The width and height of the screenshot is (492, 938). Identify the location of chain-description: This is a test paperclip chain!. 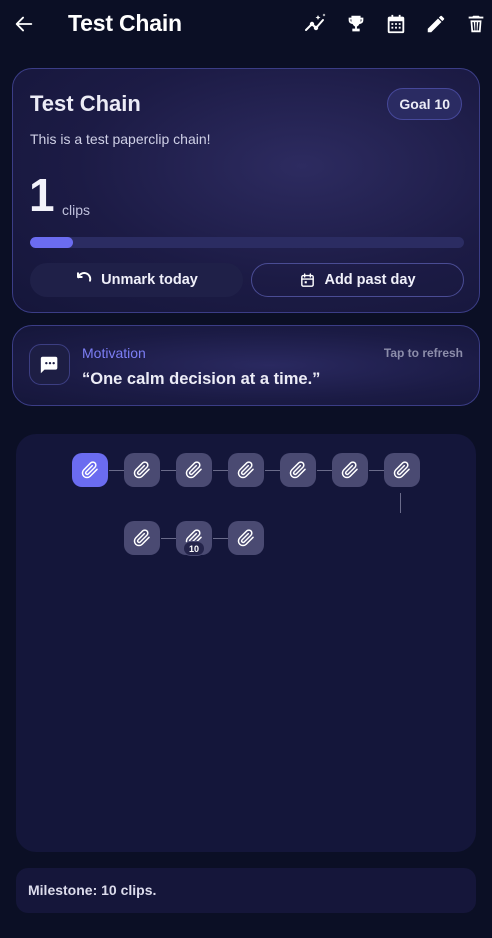
(120, 139).